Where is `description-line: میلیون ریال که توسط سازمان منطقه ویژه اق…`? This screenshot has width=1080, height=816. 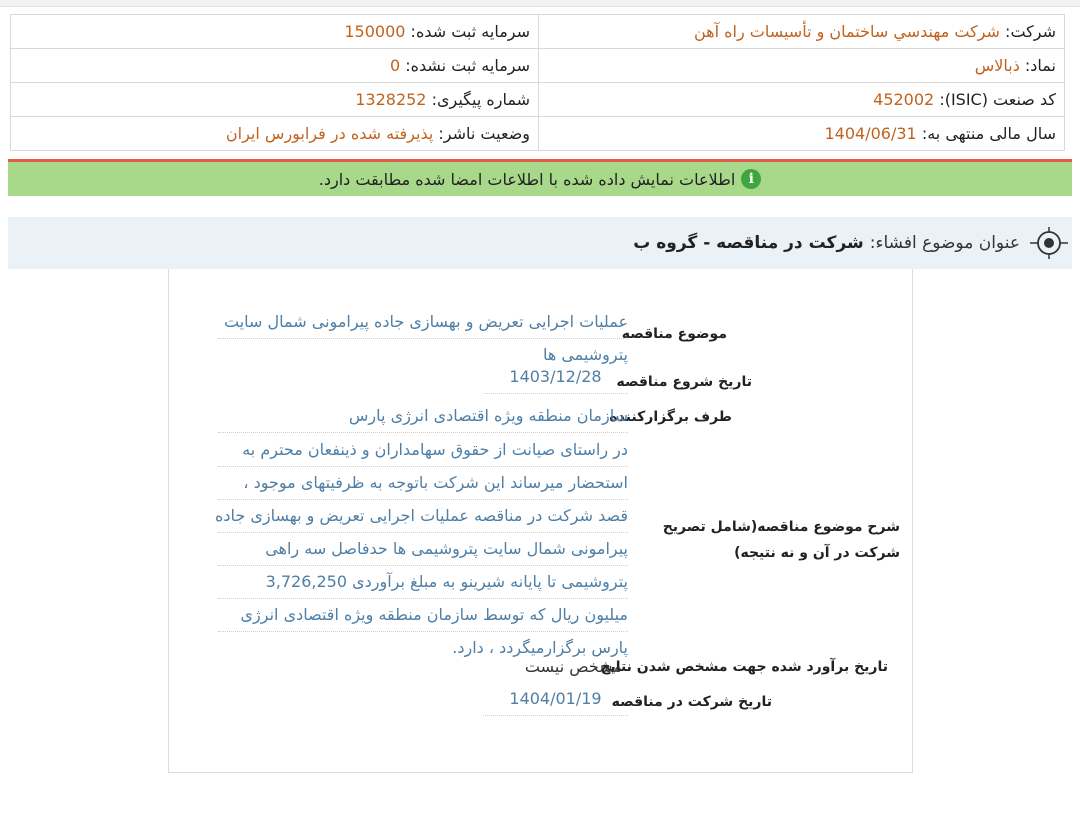
description-line: میلیون ریال که توسط سازمان منطقه ویژه اق… is located at coordinates (423, 615).